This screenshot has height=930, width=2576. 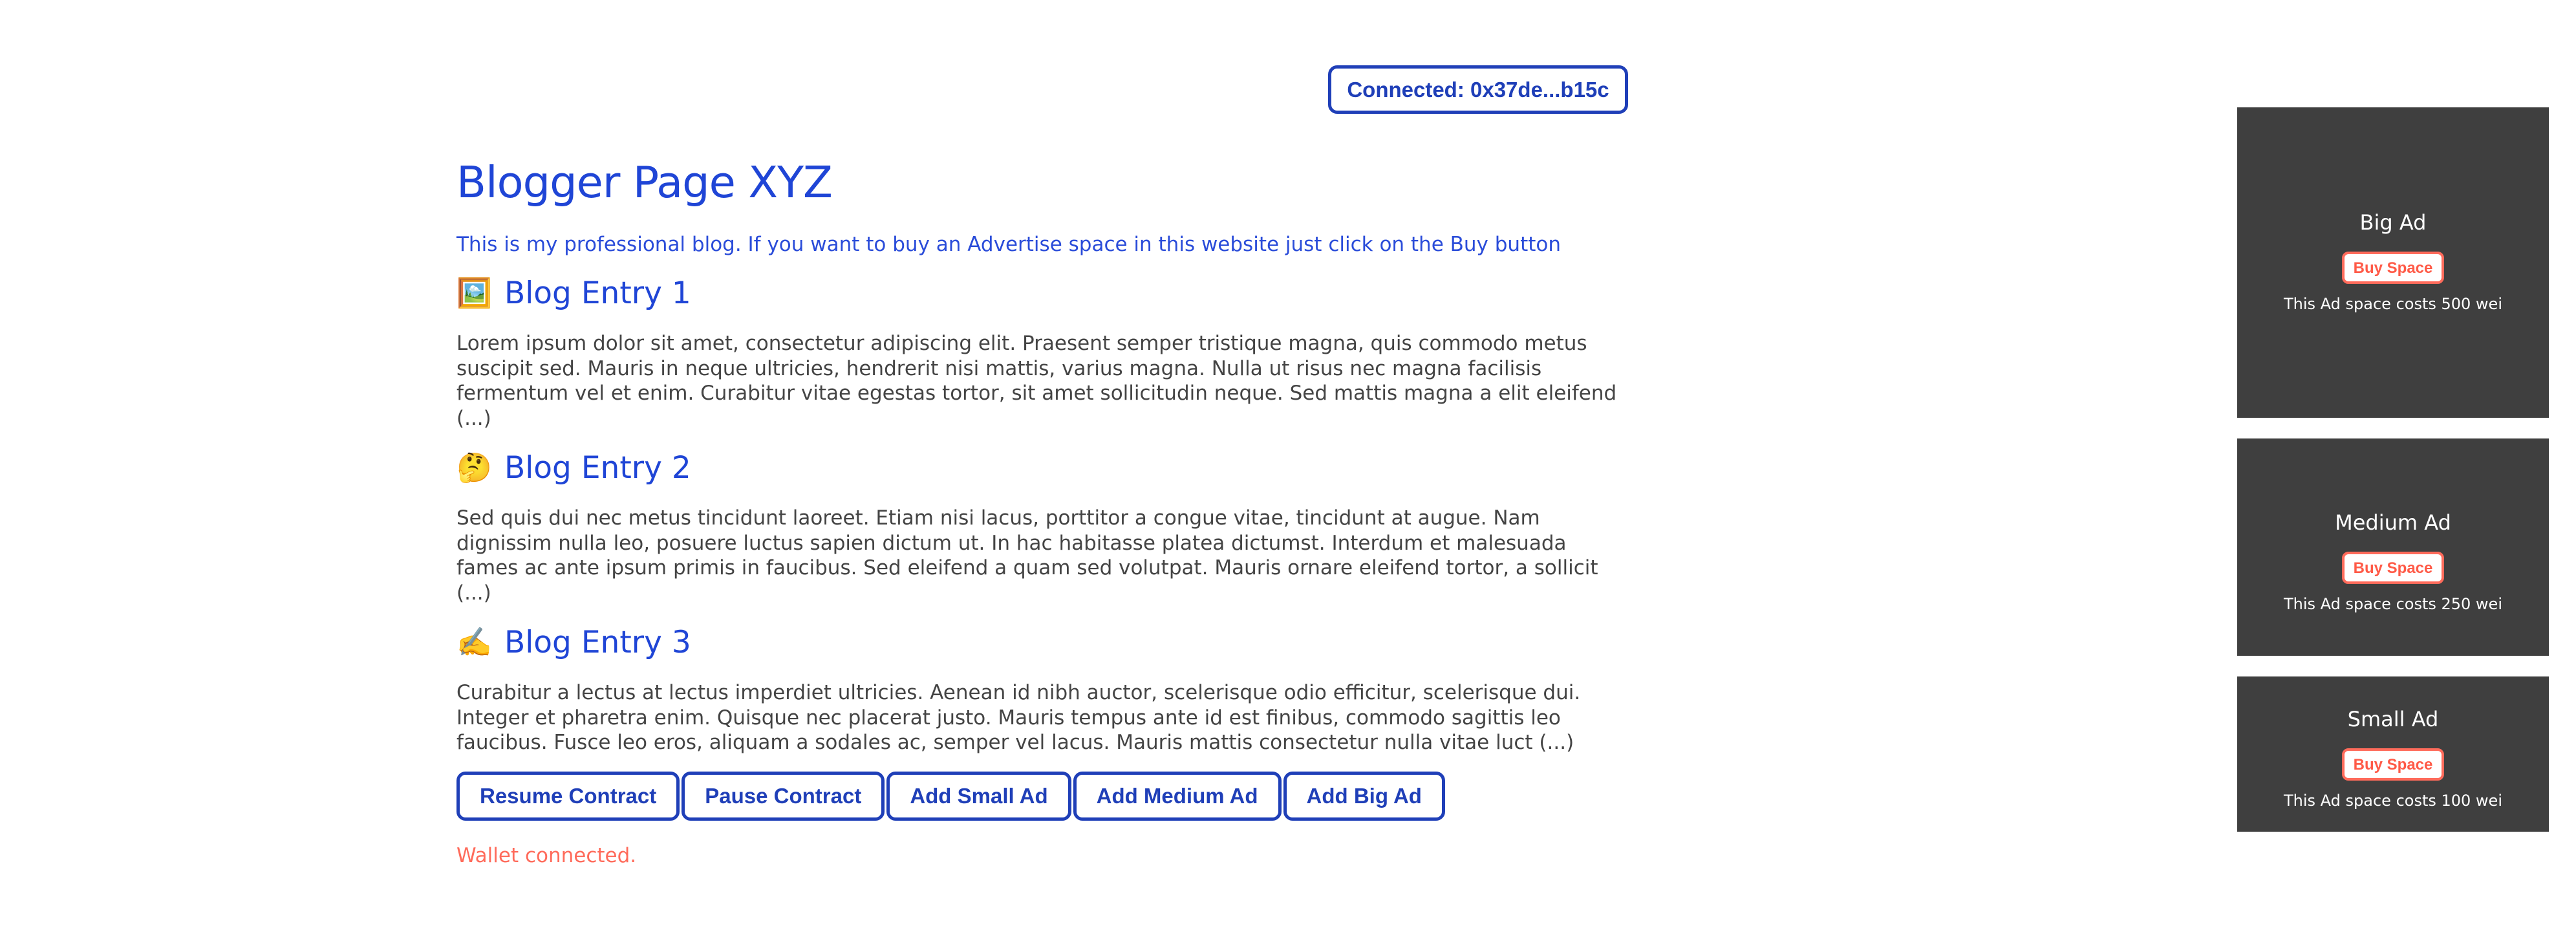 I want to click on small-ad-price: This Ad space costs 100 wei, so click(x=2393, y=801).